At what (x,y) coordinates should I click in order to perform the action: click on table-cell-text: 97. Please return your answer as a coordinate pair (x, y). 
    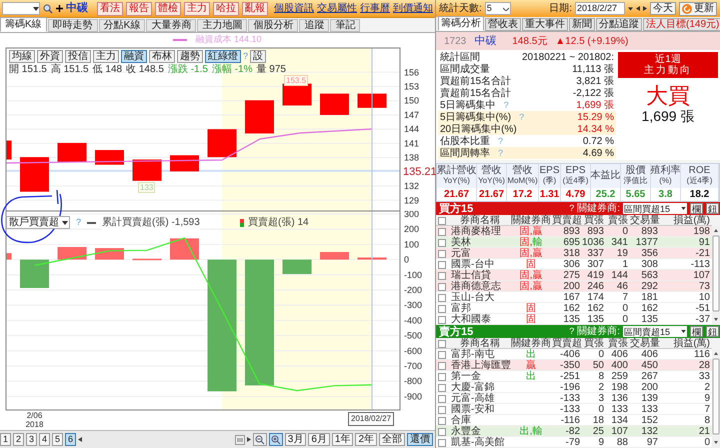
    Looking at the image, I should click on (652, 442).